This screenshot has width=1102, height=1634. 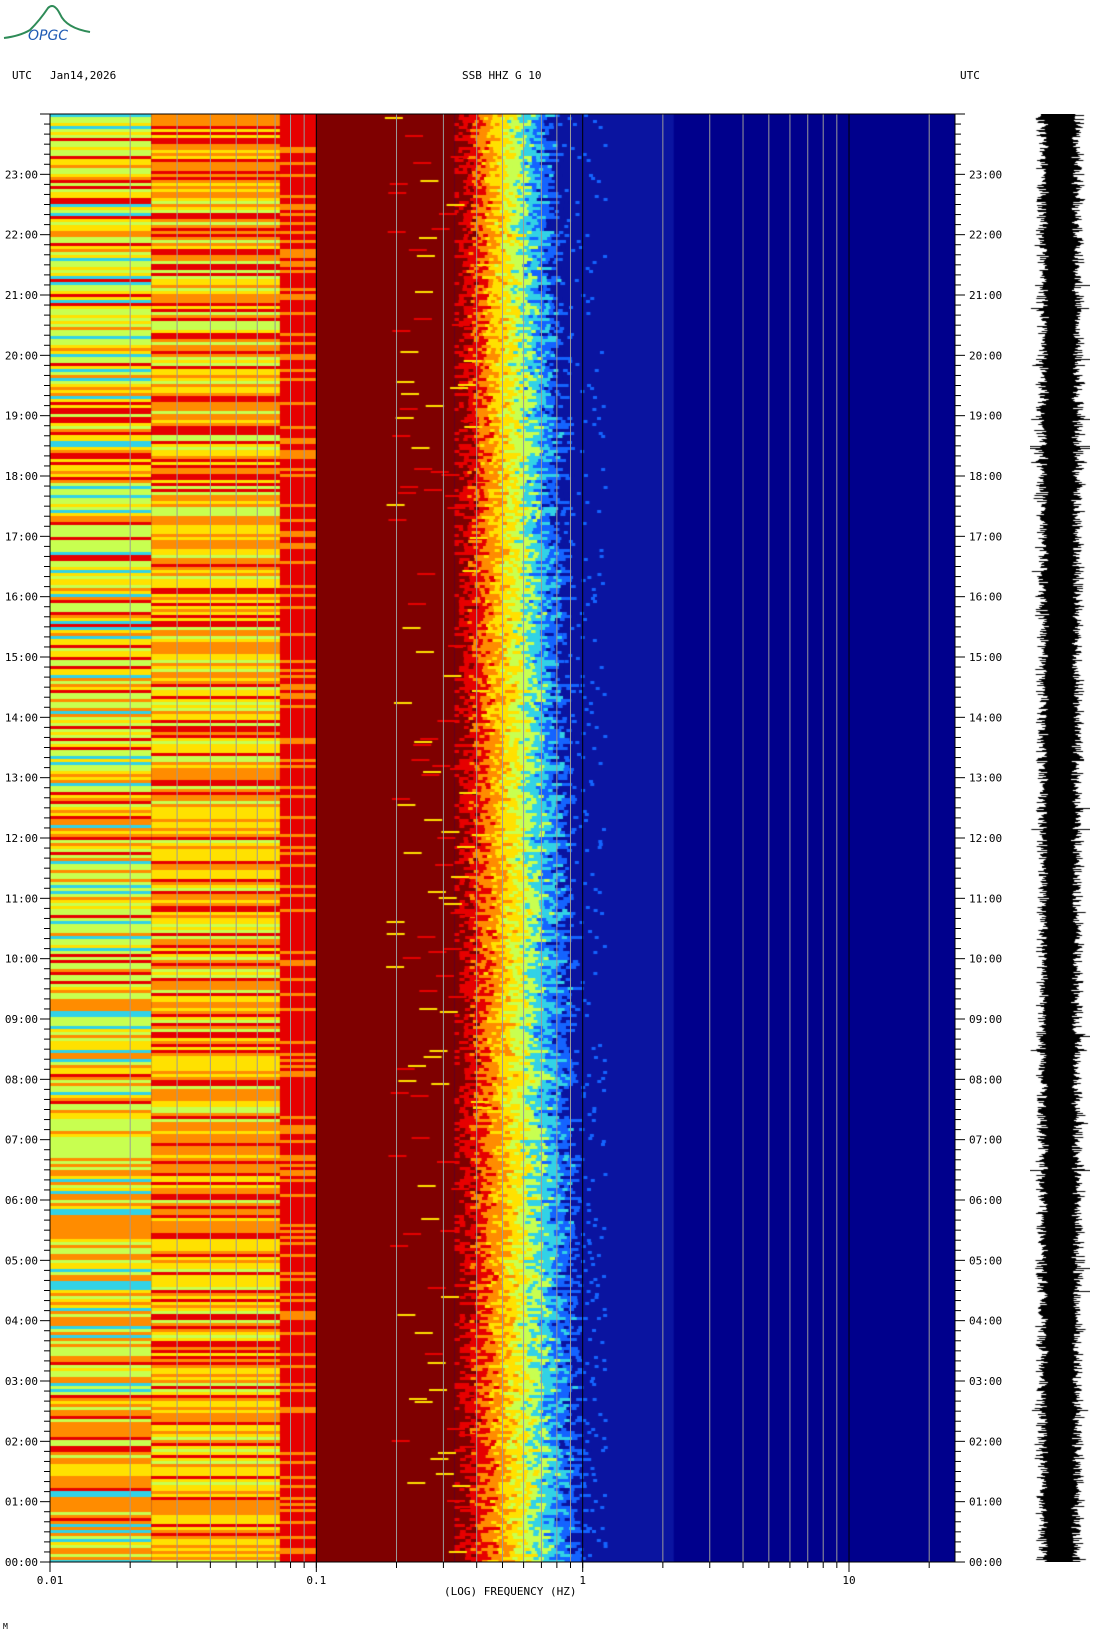 I want to click on y-tick-label-right: 04:00, so click(x=985, y=1321).